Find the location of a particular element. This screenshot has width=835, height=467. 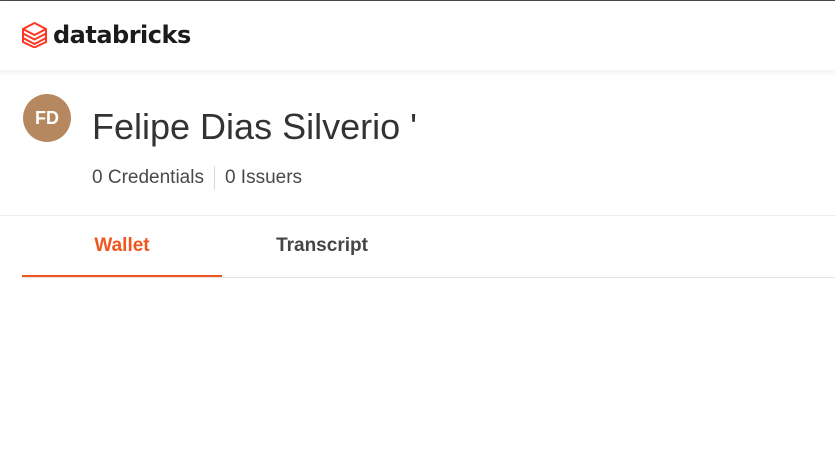

credentials-count: 0 Credentials is located at coordinates (148, 178).